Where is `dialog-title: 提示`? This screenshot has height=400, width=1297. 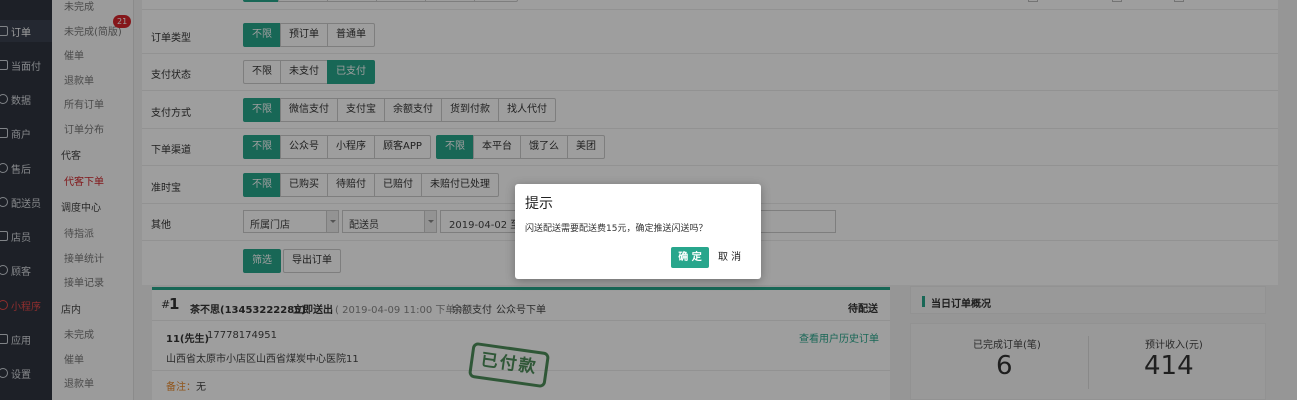 dialog-title: 提示 is located at coordinates (539, 204).